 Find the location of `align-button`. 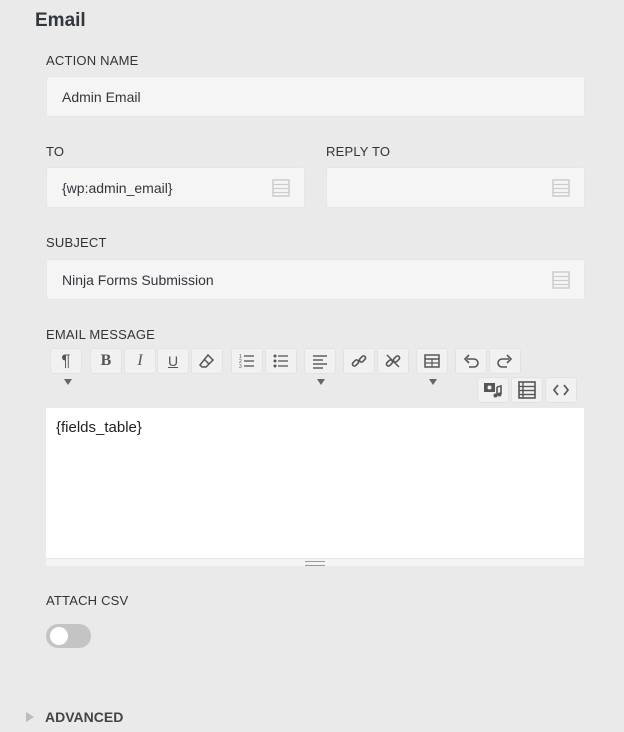

align-button is located at coordinates (320, 361).